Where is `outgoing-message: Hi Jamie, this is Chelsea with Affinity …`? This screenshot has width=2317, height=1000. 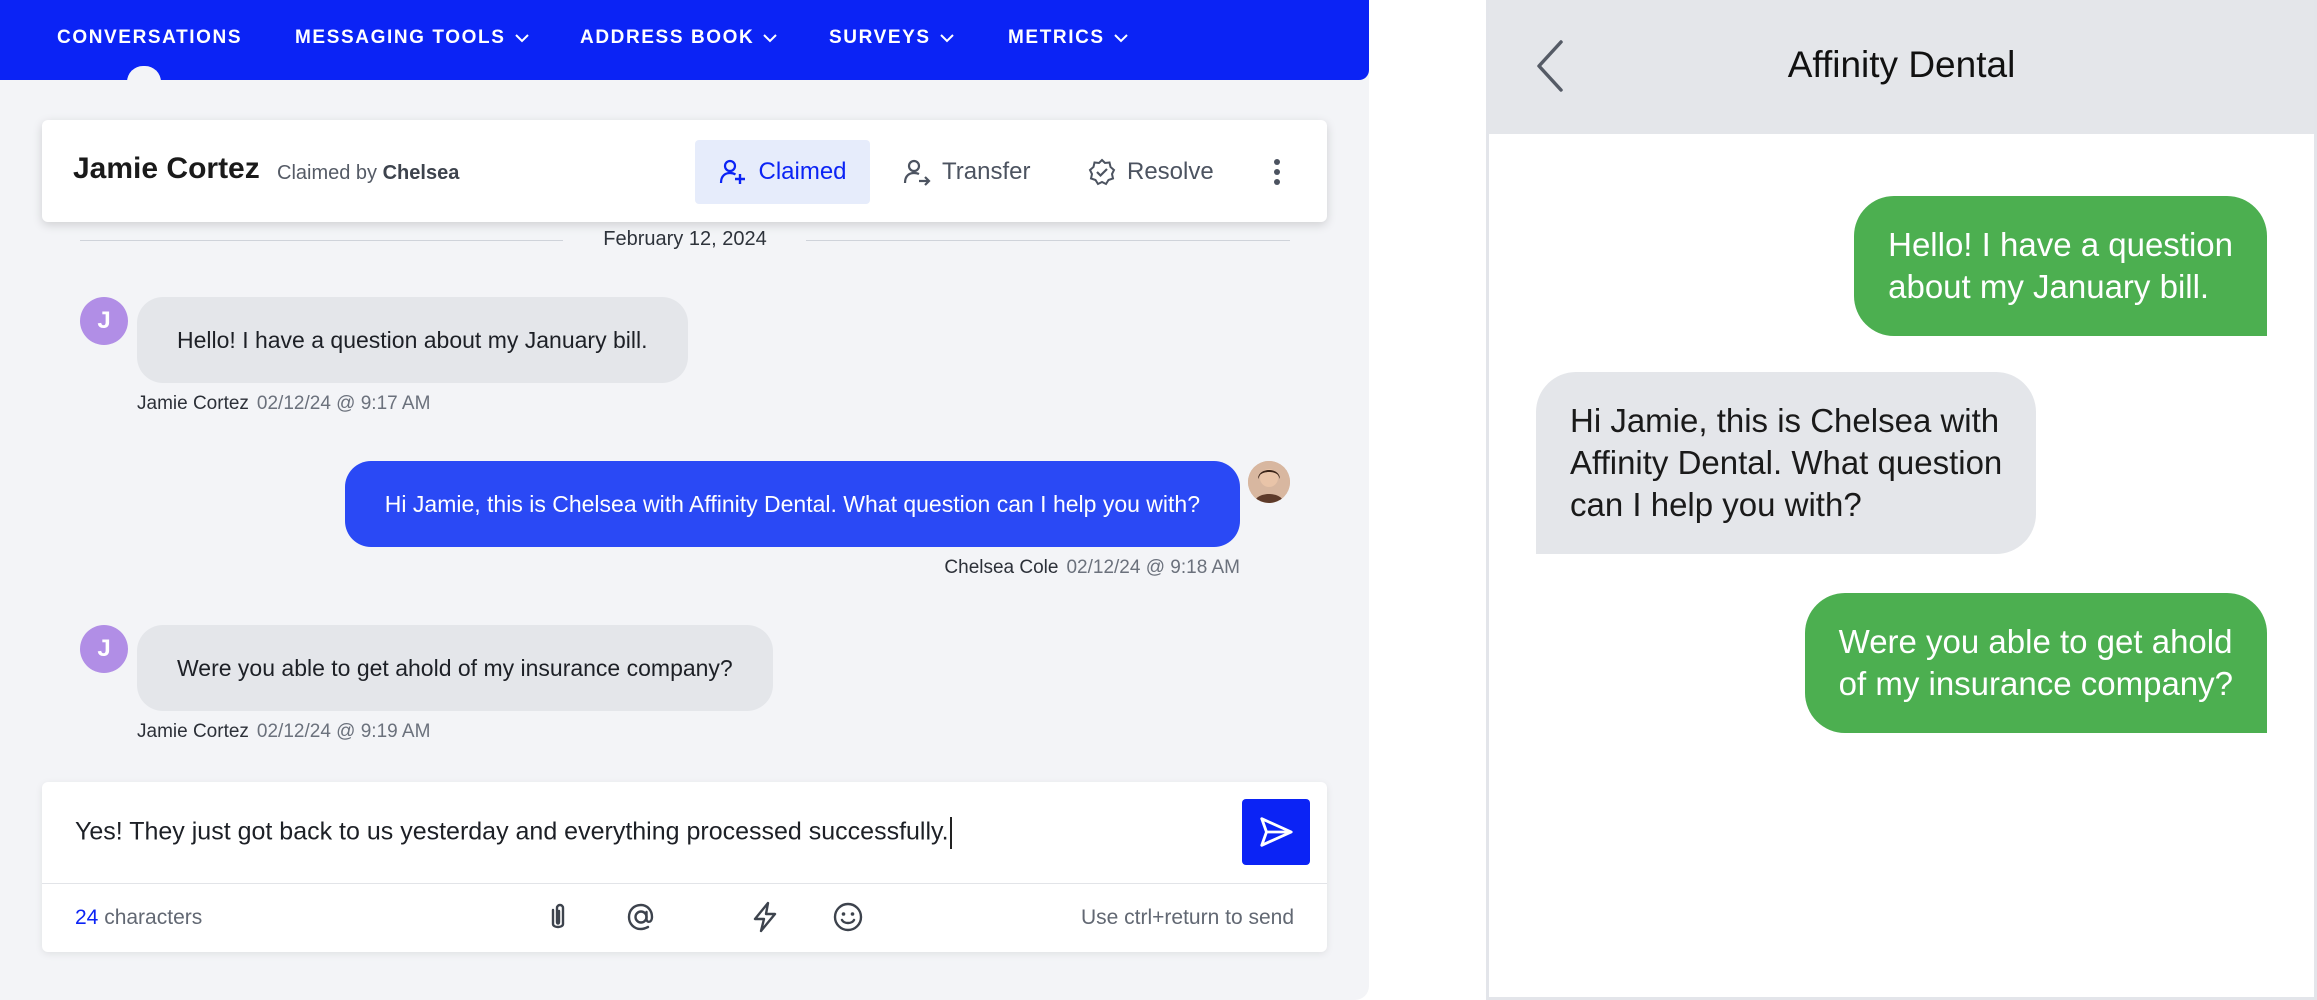
outgoing-message: Hi Jamie, this is Chelsea with Affinity … is located at coordinates (792, 504).